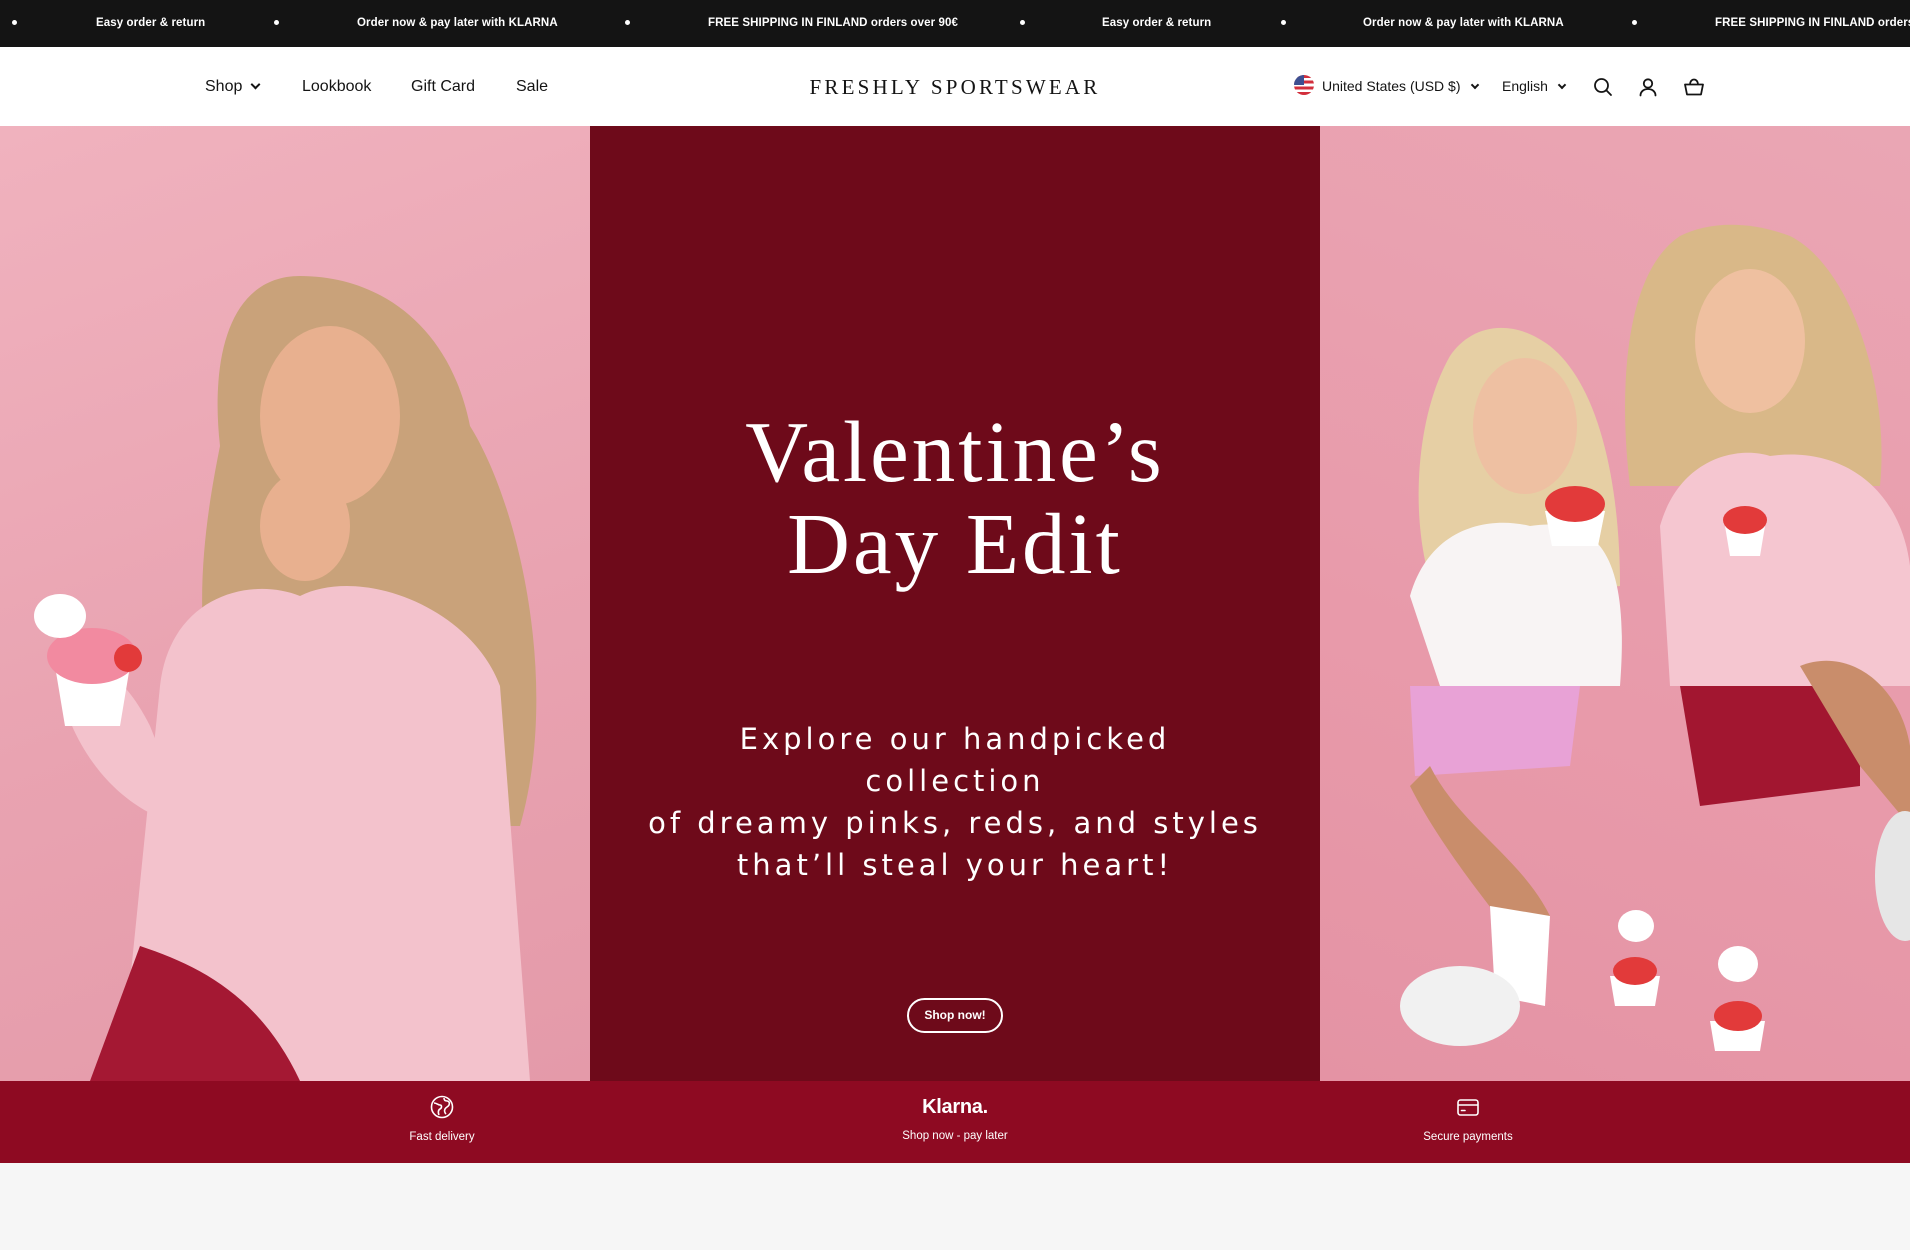 The image size is (1910, 1250). What do you see at coordinates (955, 865) in the screenshot?
I see `hero-subtitle-line-3: that’ll steal your heart!` at bounding box center [955, 865].